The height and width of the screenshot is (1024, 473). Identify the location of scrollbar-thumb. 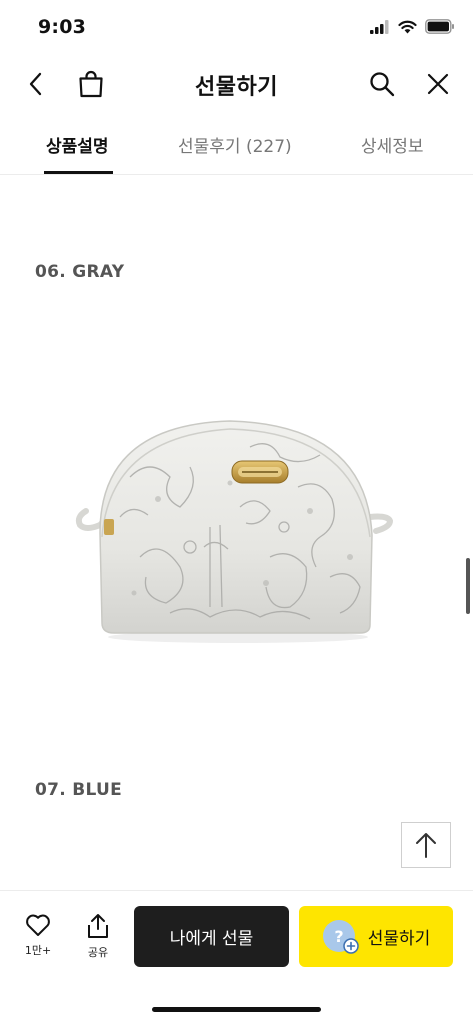
(468, 586).